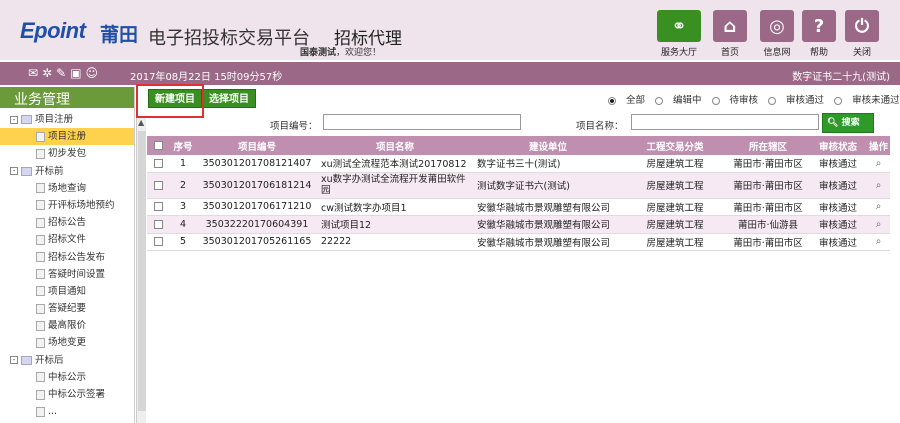 This screenshot has height=423, width=900. I want to click on tree-item-label: 场地变更, so click(67, 343).